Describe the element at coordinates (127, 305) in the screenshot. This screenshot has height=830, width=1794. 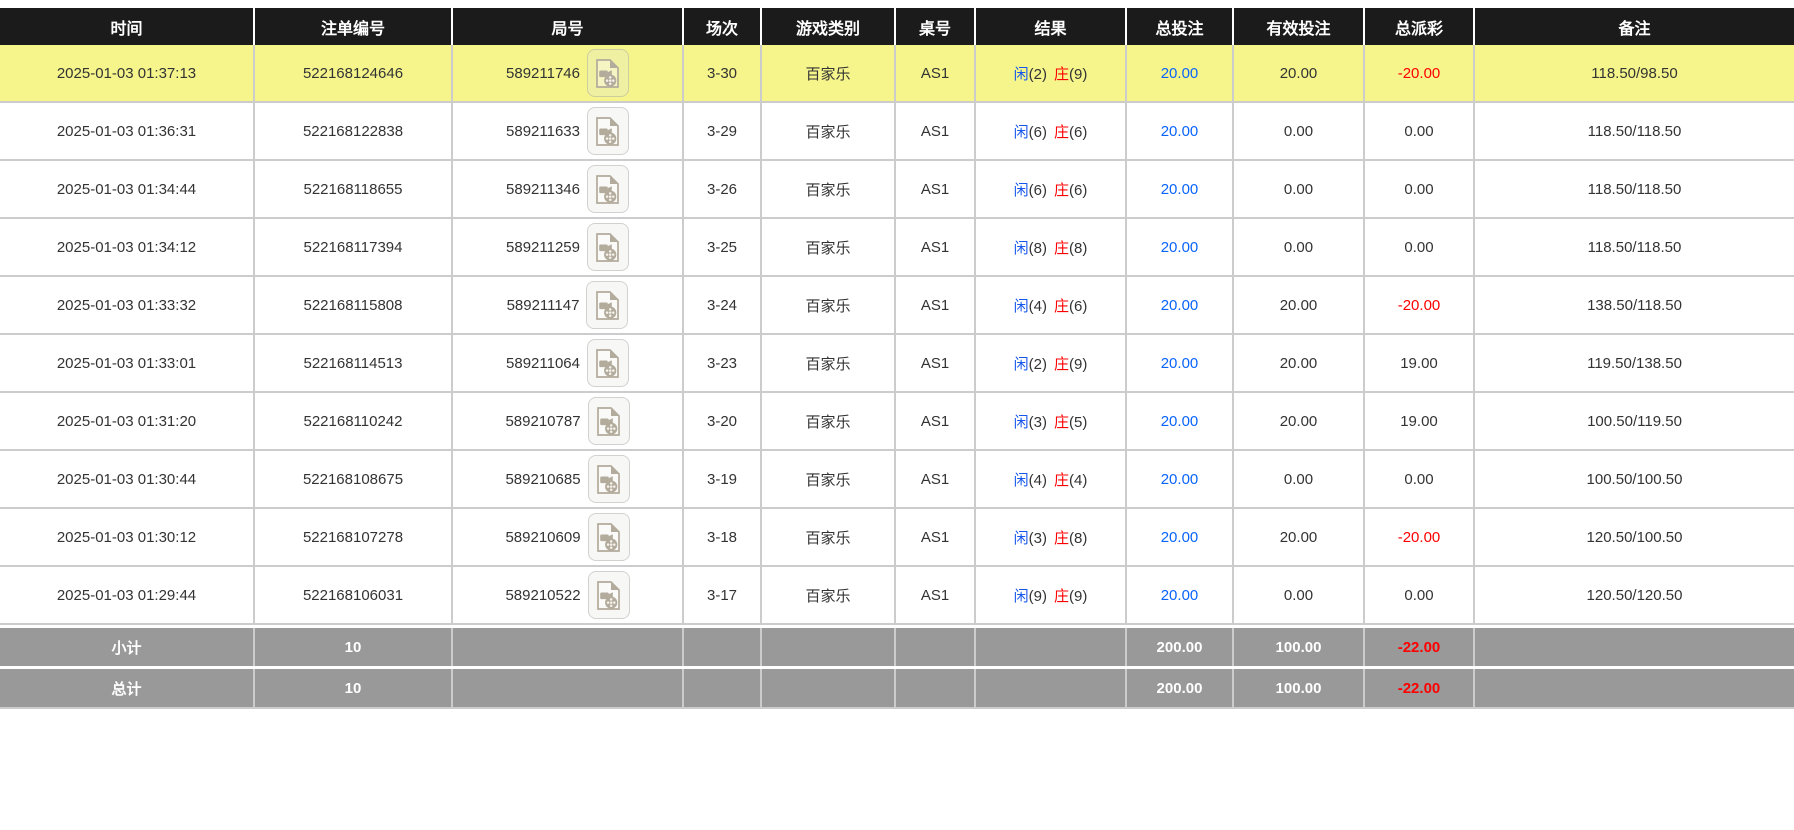
I see `cell-time: 2025-01-03 01:33:32` at that location.